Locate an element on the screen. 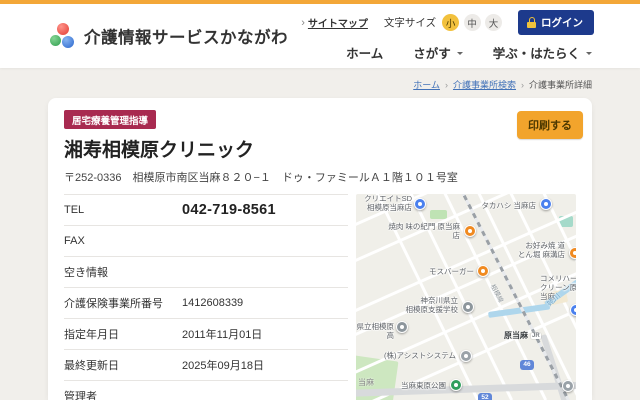  table-row: FAX is located at coordinates (206, 240).